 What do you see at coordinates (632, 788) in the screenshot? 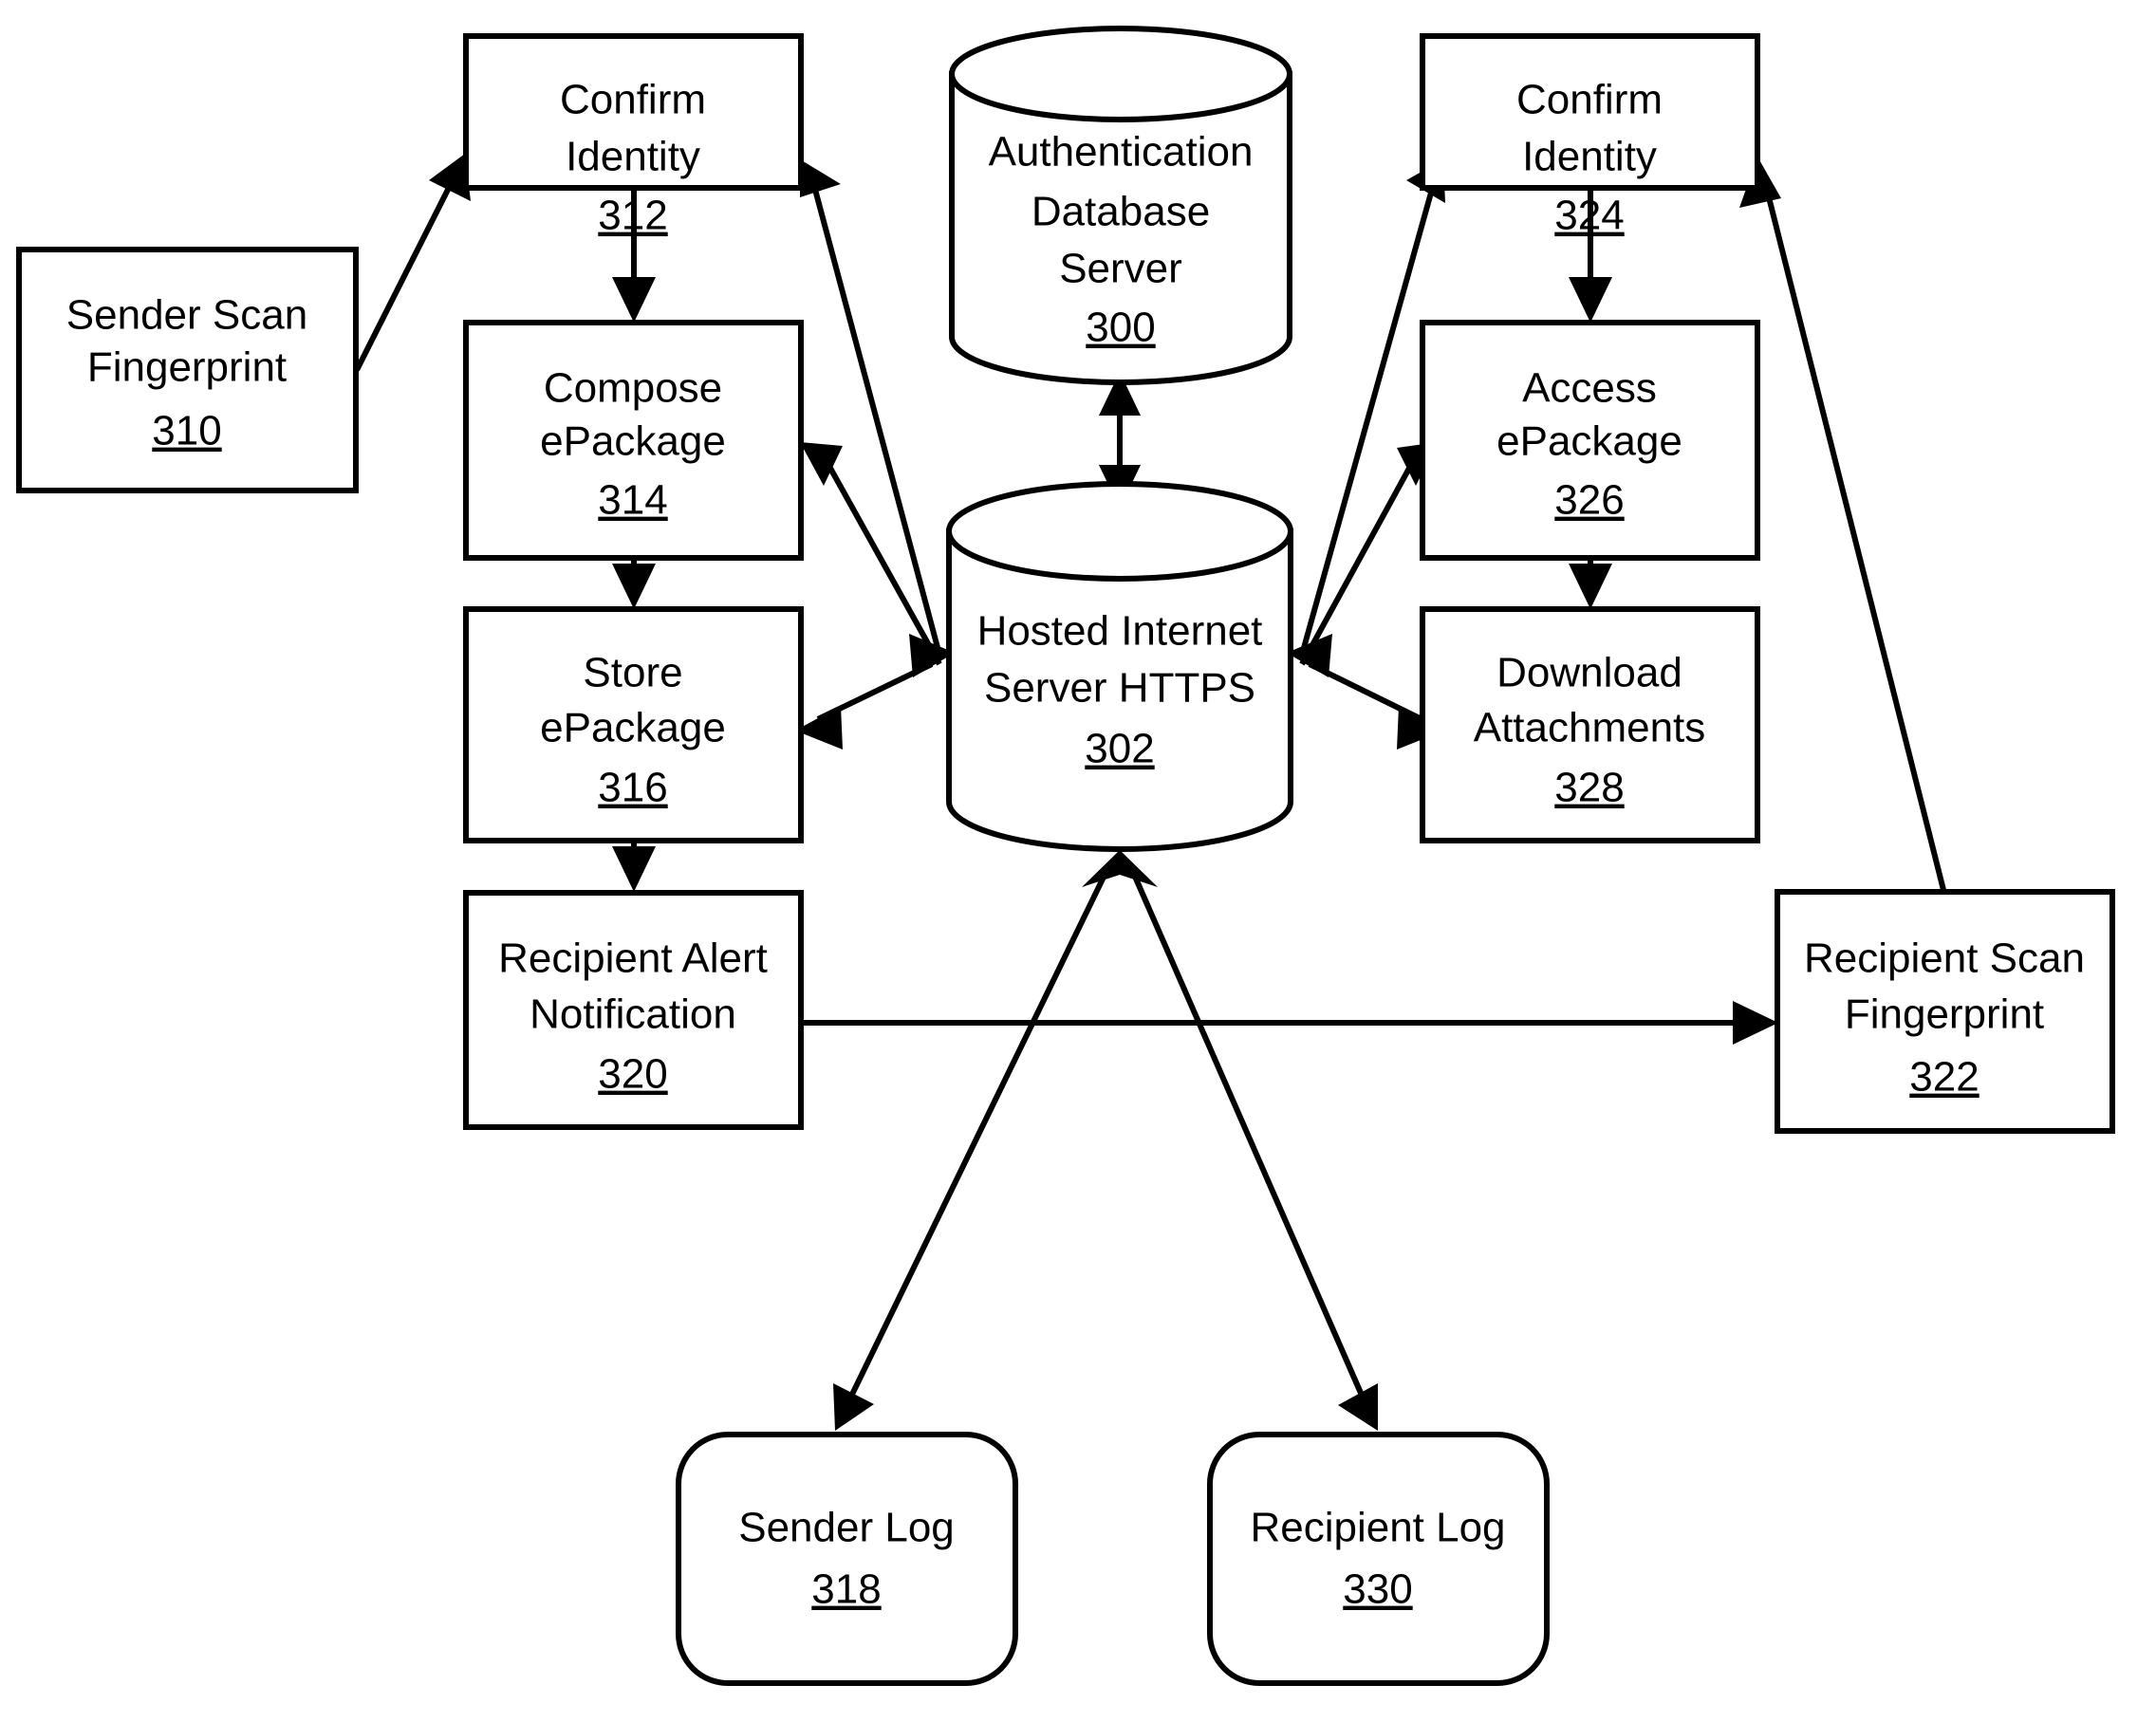
I see `node-ref: 316` at bounding box center [632, 788].